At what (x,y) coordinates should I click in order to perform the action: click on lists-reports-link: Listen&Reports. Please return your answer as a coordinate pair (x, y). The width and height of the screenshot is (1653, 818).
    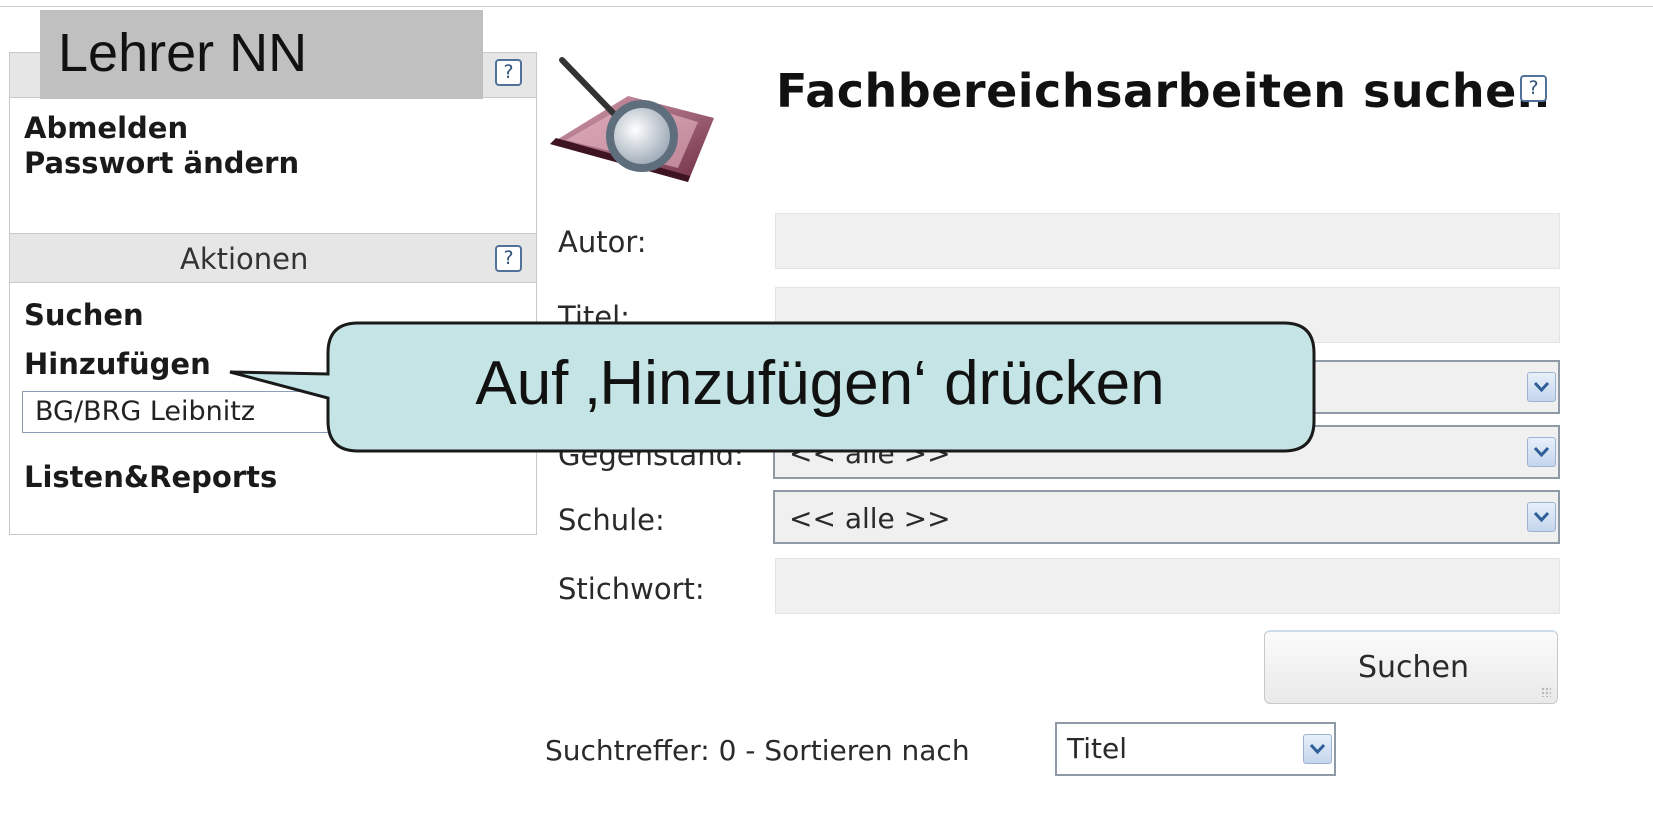
    Looking at the image, I should click on (150, 477).